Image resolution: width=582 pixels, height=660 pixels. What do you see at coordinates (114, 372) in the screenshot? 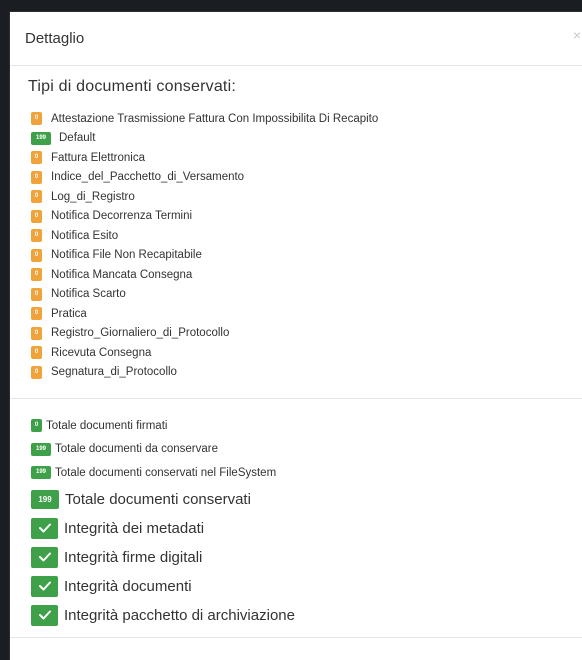
I see `document-type-label: Segnatura_di_Protocollo` at bounding box center [114, 372].